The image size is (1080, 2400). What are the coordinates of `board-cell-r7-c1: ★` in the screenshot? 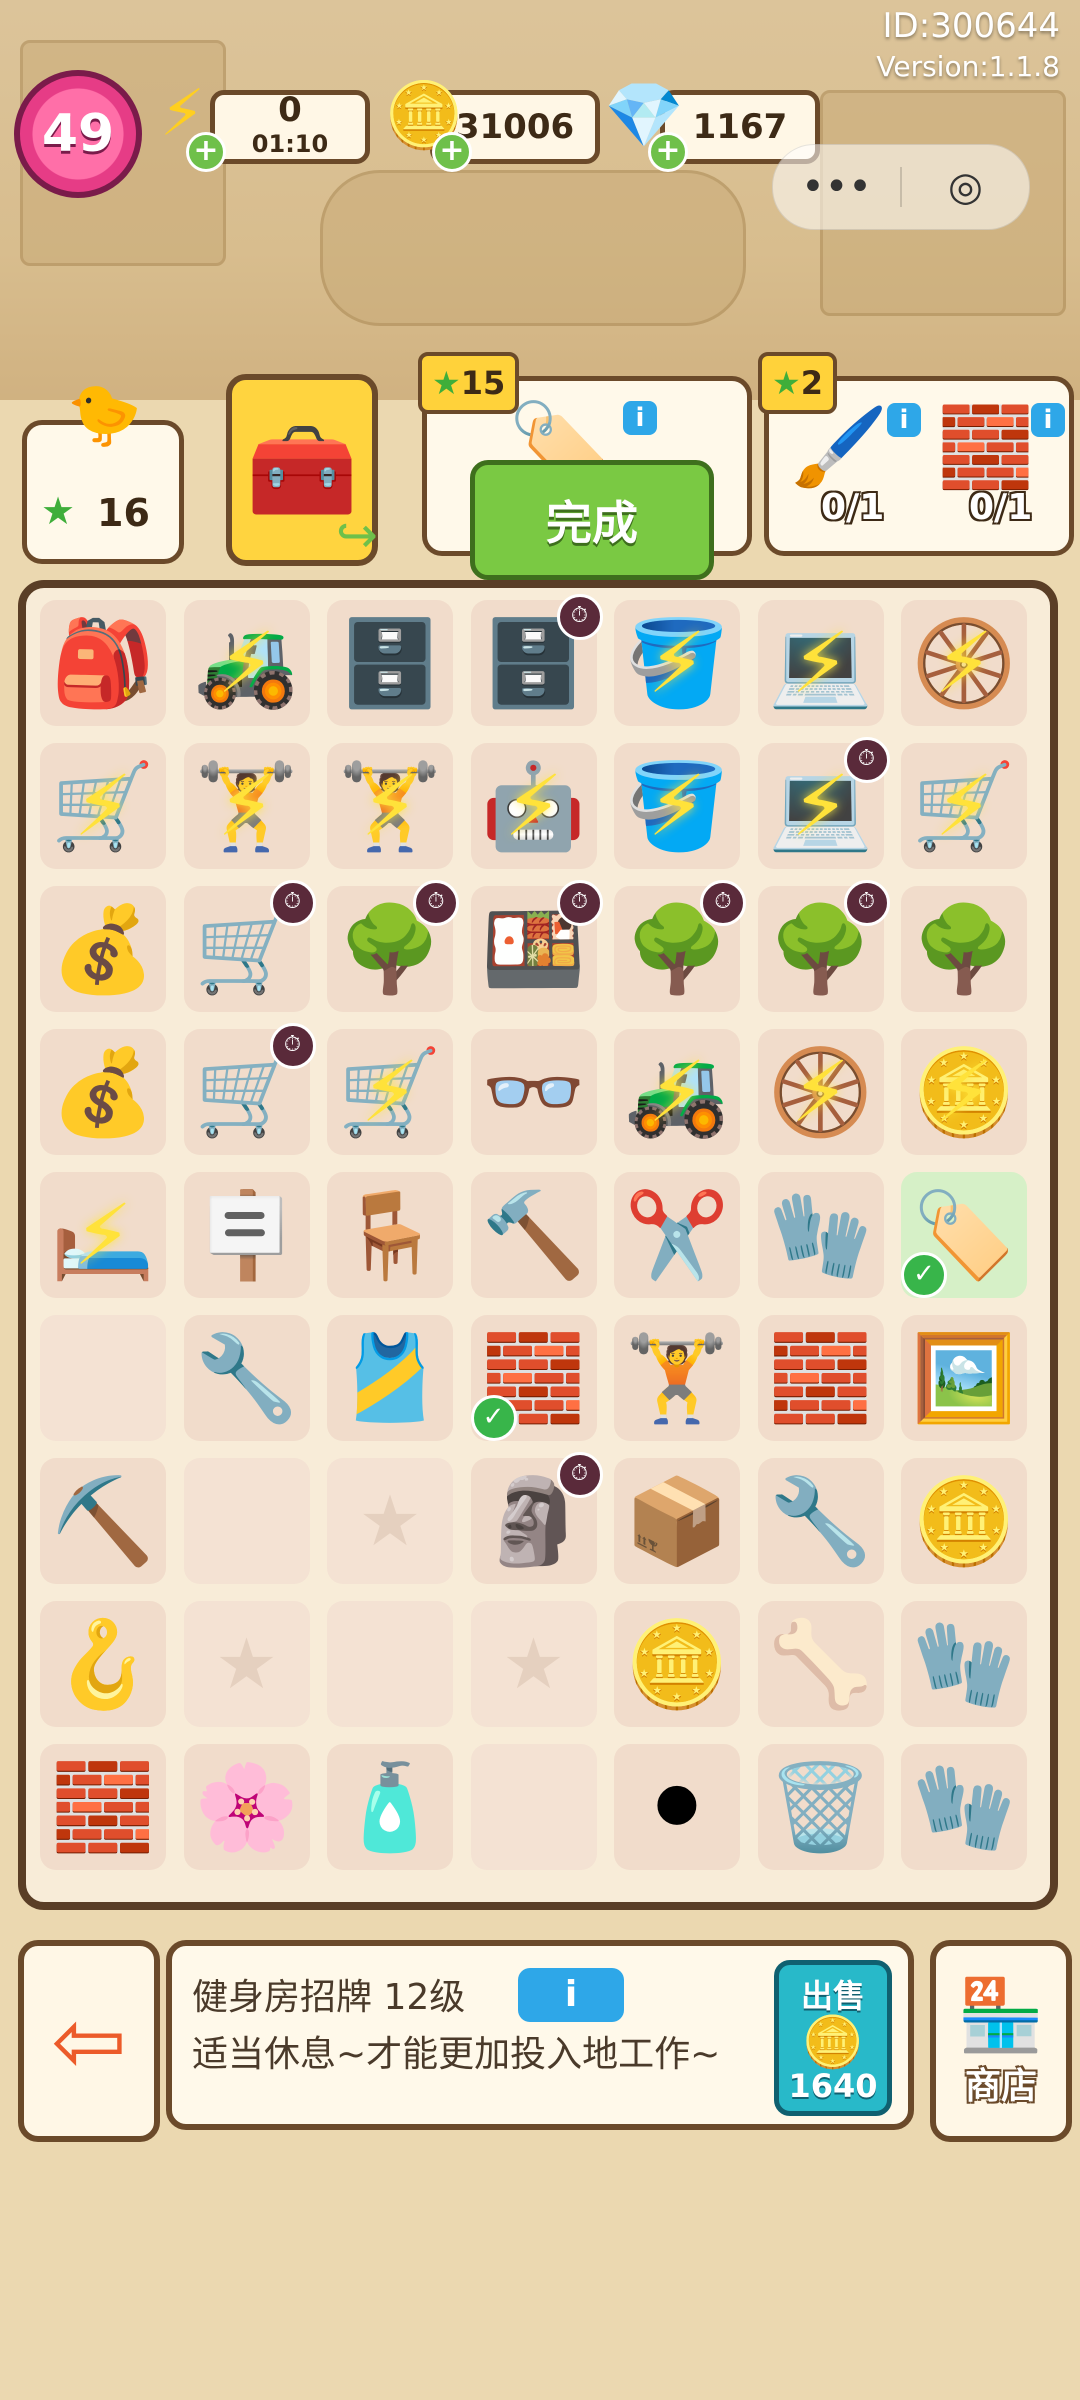 It's located at (246, 1664).